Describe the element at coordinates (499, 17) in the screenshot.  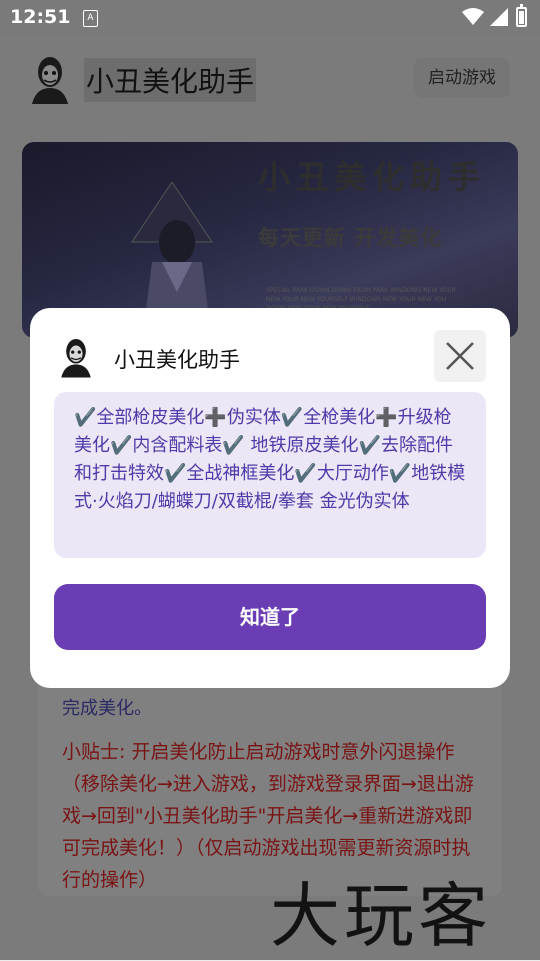
I see `cellular-signal-icon` at that location.